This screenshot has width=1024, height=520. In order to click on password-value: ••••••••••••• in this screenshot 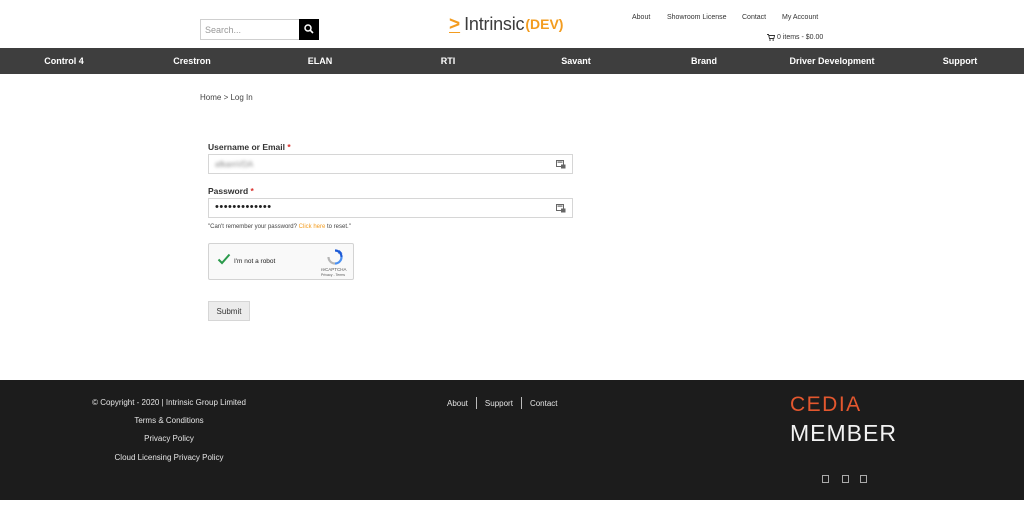, I will do `click(243, 207)`.